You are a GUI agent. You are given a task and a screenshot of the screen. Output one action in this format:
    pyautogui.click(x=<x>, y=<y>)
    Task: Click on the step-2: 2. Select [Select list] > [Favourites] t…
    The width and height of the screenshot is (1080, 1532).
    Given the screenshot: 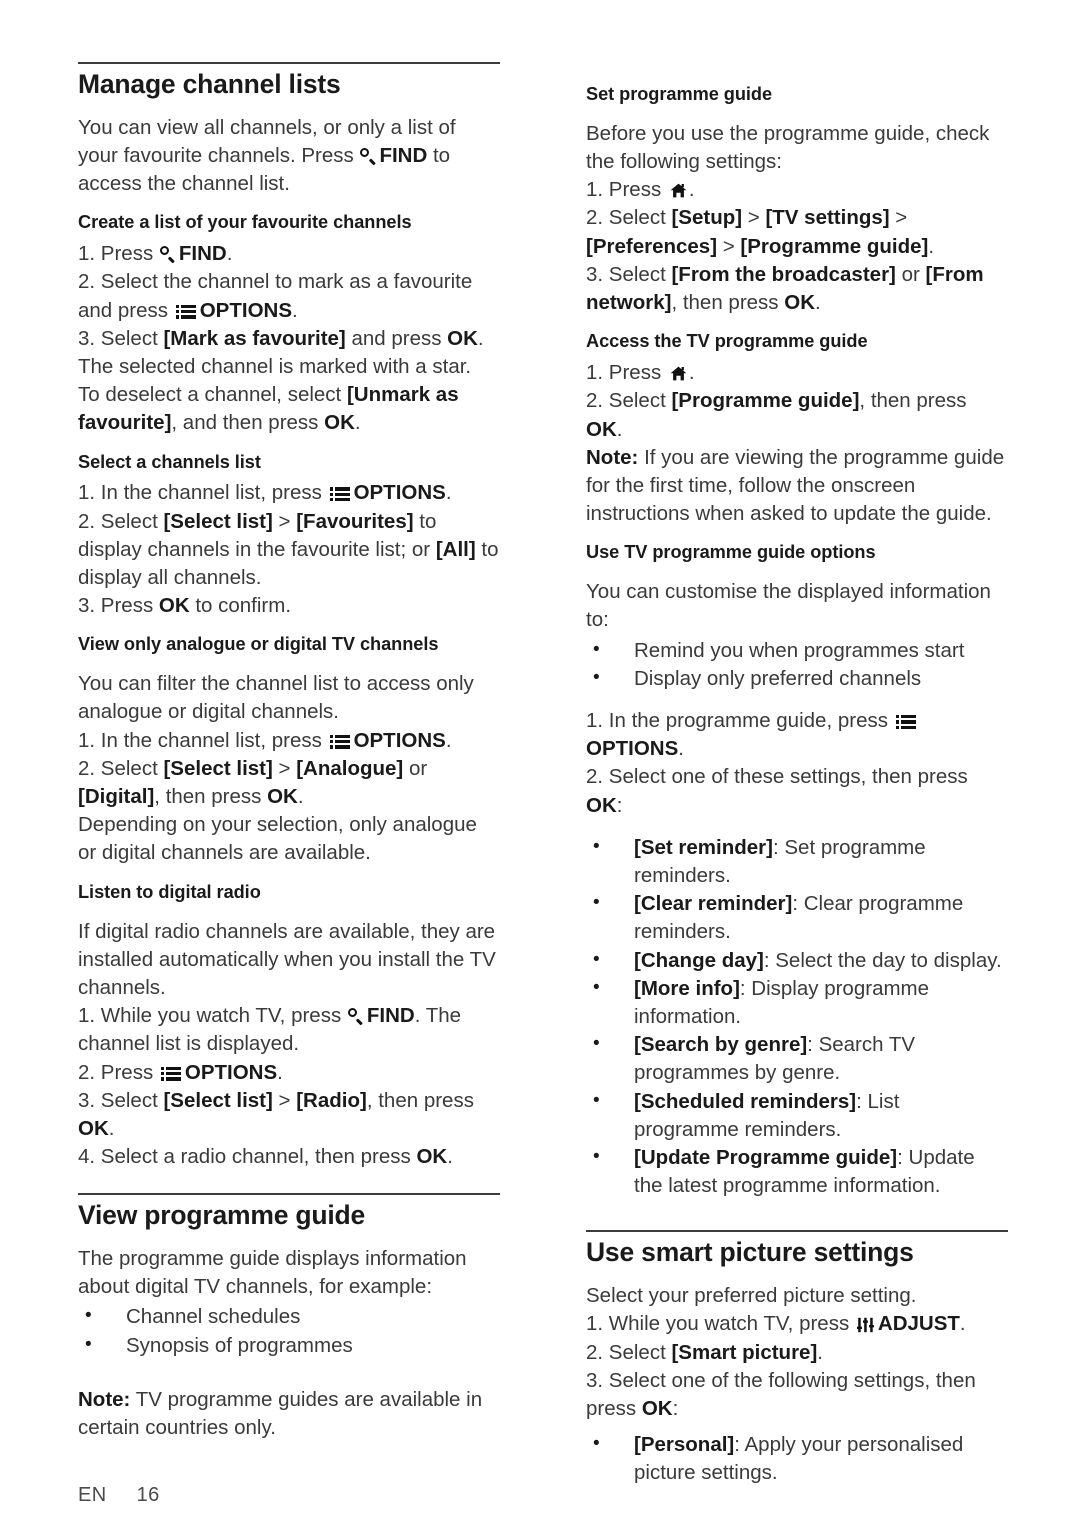 What is the action you would take?
    pyautogui.click(x=289, y=550)
    